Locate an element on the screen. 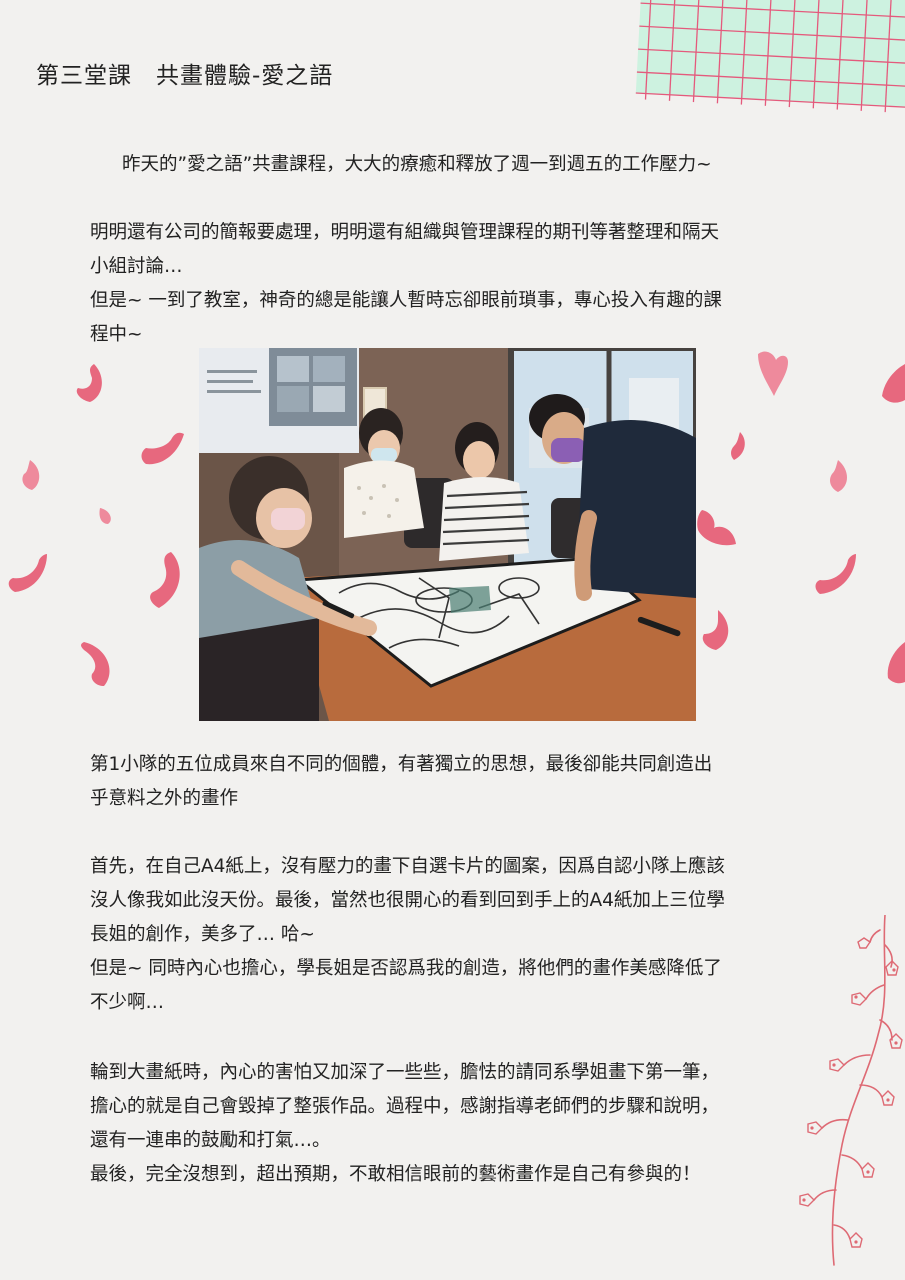 This screenshot has height=1280, width=905. text-line: 長姐的創作，美多了… 哈~ is located at coordinates (202, 934).